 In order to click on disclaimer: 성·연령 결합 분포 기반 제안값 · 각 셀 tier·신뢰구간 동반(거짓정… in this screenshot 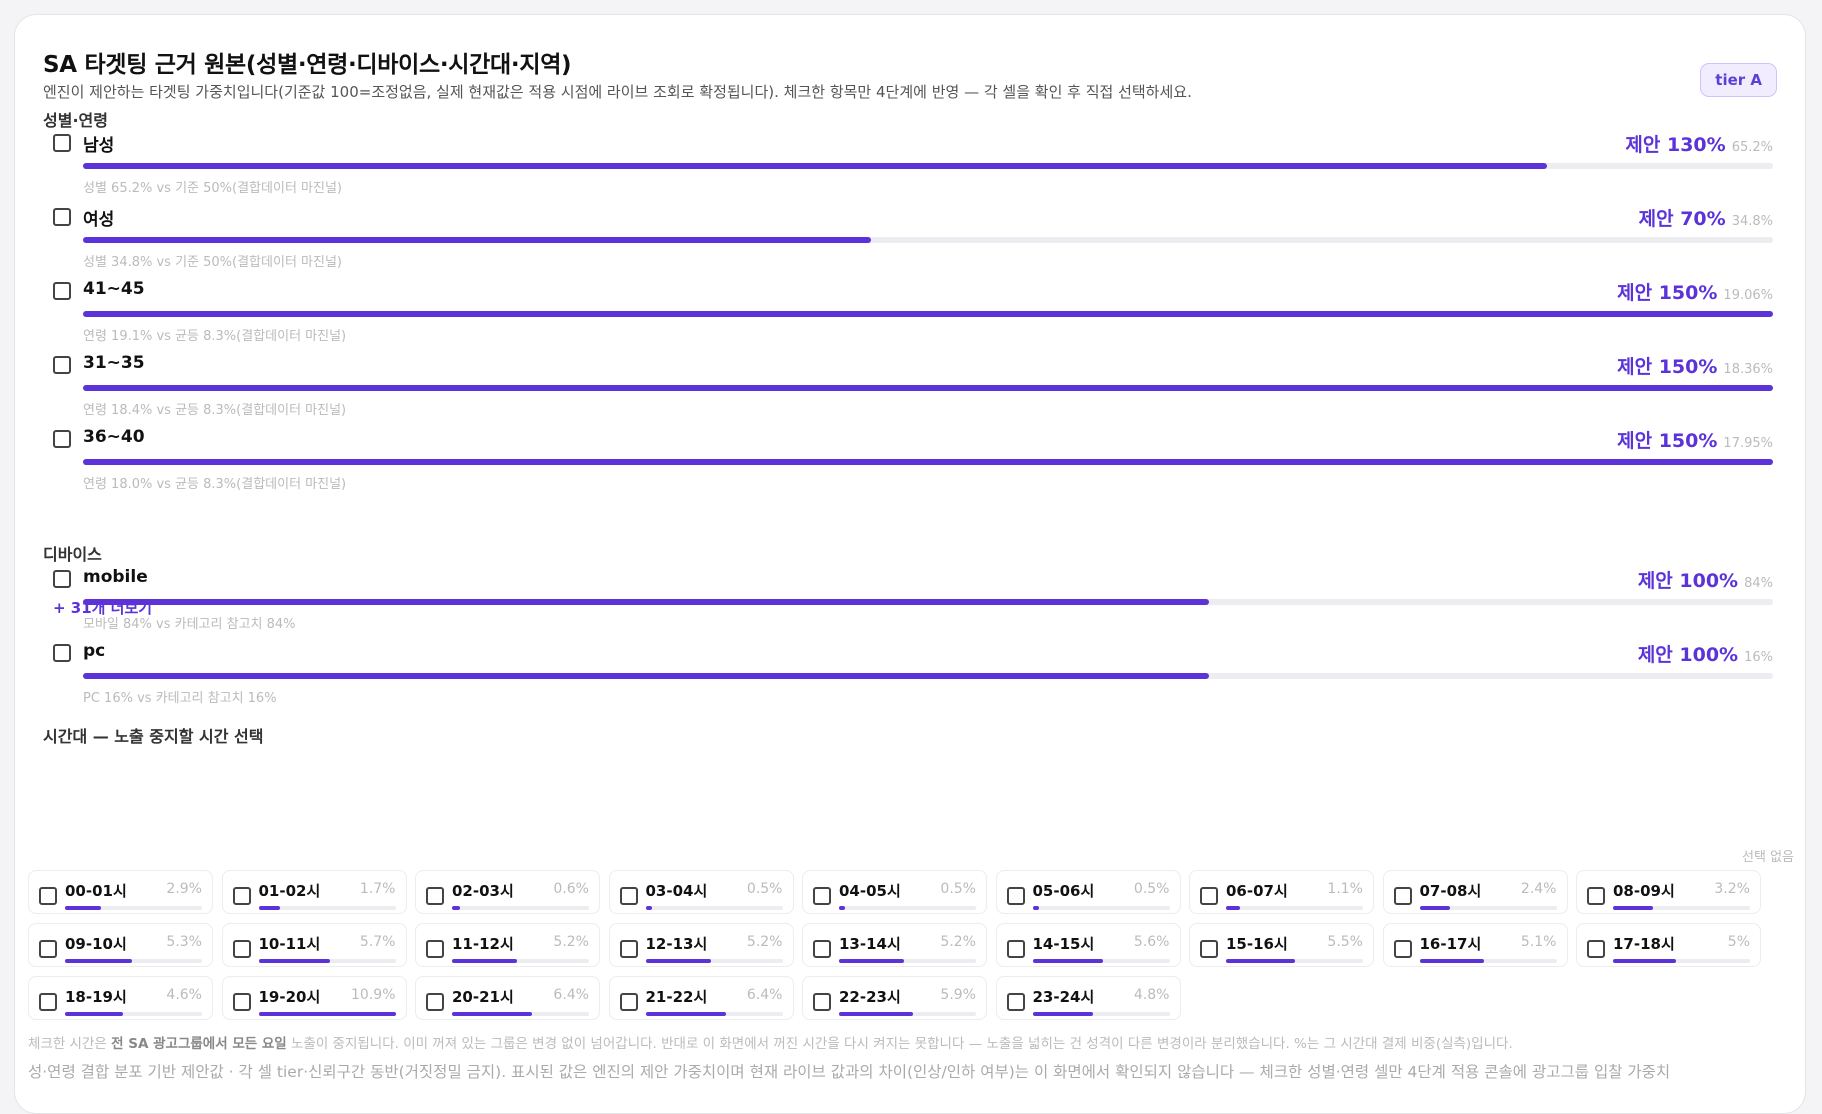, I will do `click(849, 1072)`.